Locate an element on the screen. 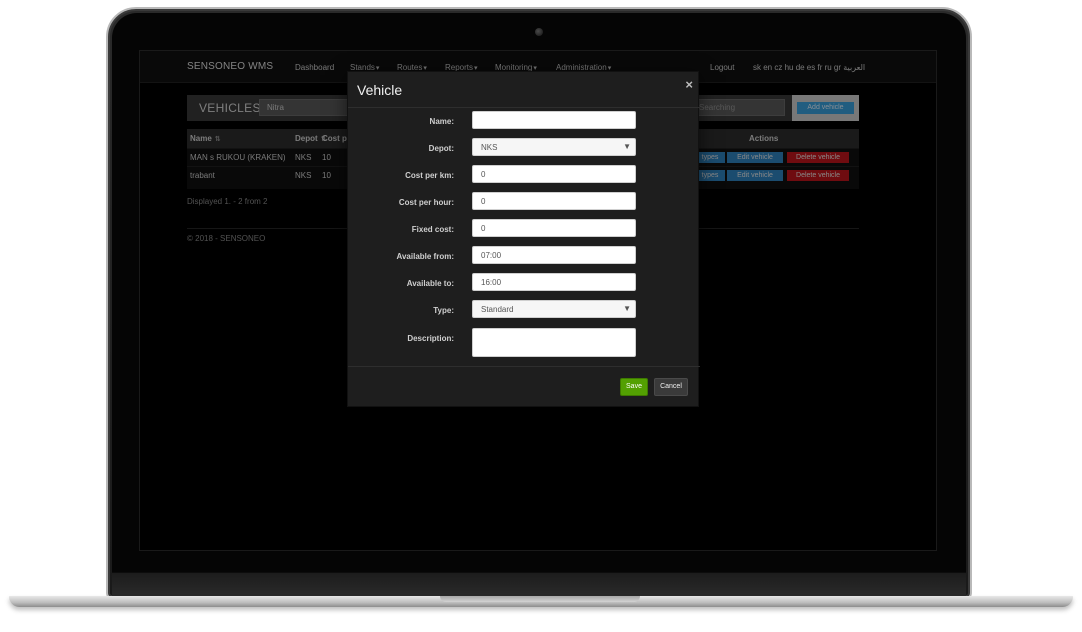 The height and width of the screenshot is (632, 1082). camera-icon is located at coordinates (539, 32).